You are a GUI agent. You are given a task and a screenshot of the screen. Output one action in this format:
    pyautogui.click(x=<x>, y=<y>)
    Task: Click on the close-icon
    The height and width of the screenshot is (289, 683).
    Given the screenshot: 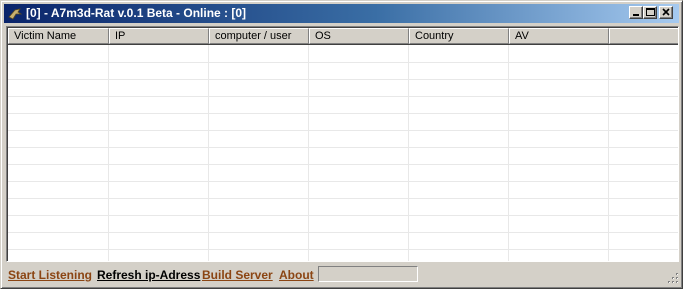 What is the action you would take?
    pyautogui.click(x=666, y=12)
    